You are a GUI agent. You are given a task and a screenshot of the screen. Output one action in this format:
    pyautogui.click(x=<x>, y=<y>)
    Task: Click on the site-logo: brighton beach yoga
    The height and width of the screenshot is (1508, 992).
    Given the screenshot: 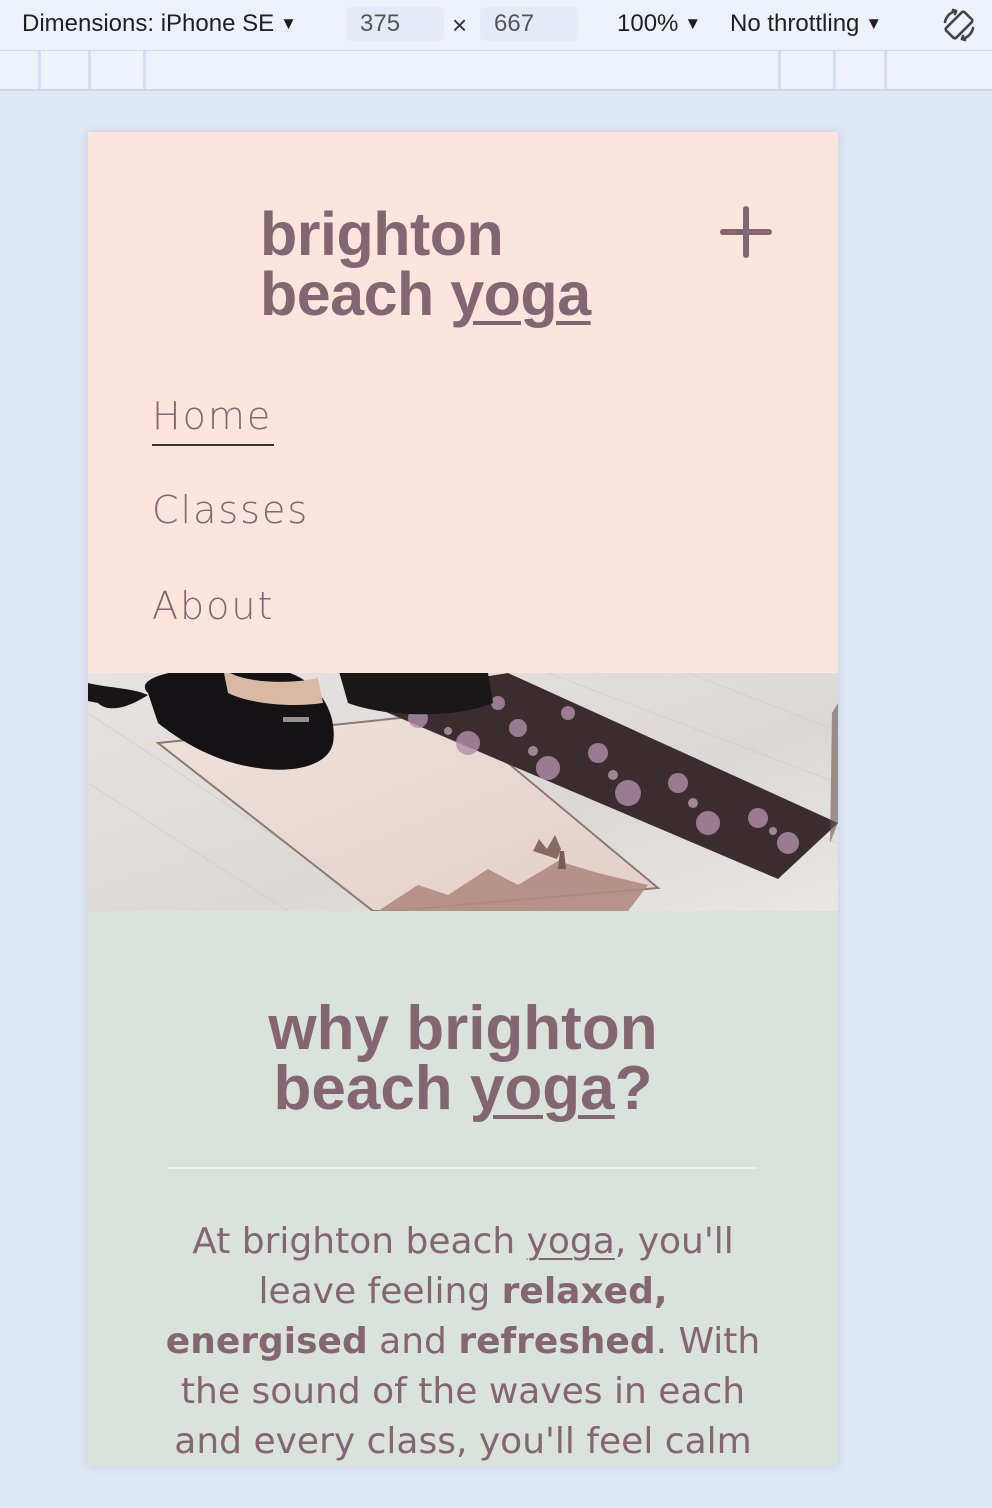 What is the action you would take?
    pyautogui.click(x=425, y=262)
    